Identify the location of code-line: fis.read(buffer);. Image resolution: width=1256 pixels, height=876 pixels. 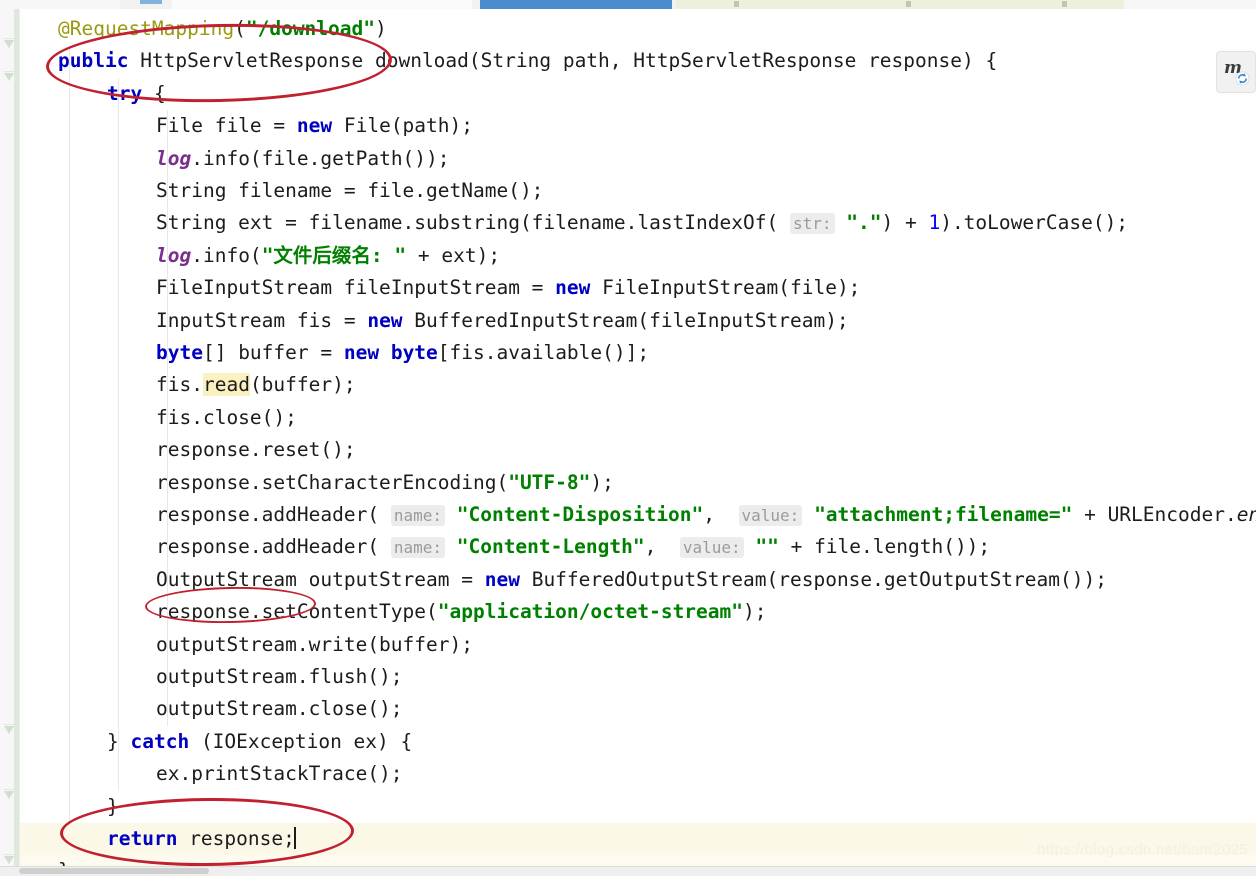
(188, 385).